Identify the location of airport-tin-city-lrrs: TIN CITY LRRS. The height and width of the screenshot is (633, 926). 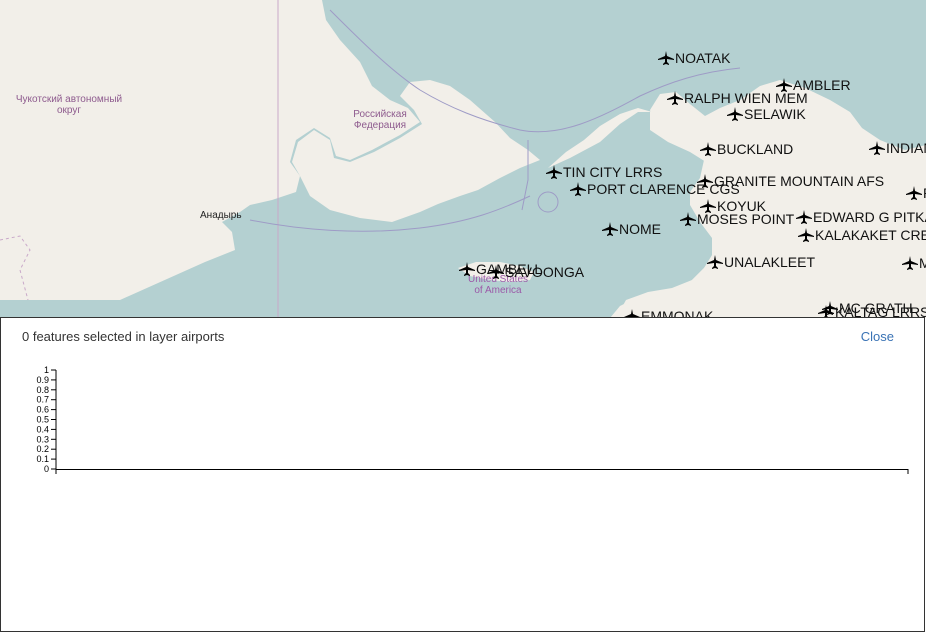
(604, 172).